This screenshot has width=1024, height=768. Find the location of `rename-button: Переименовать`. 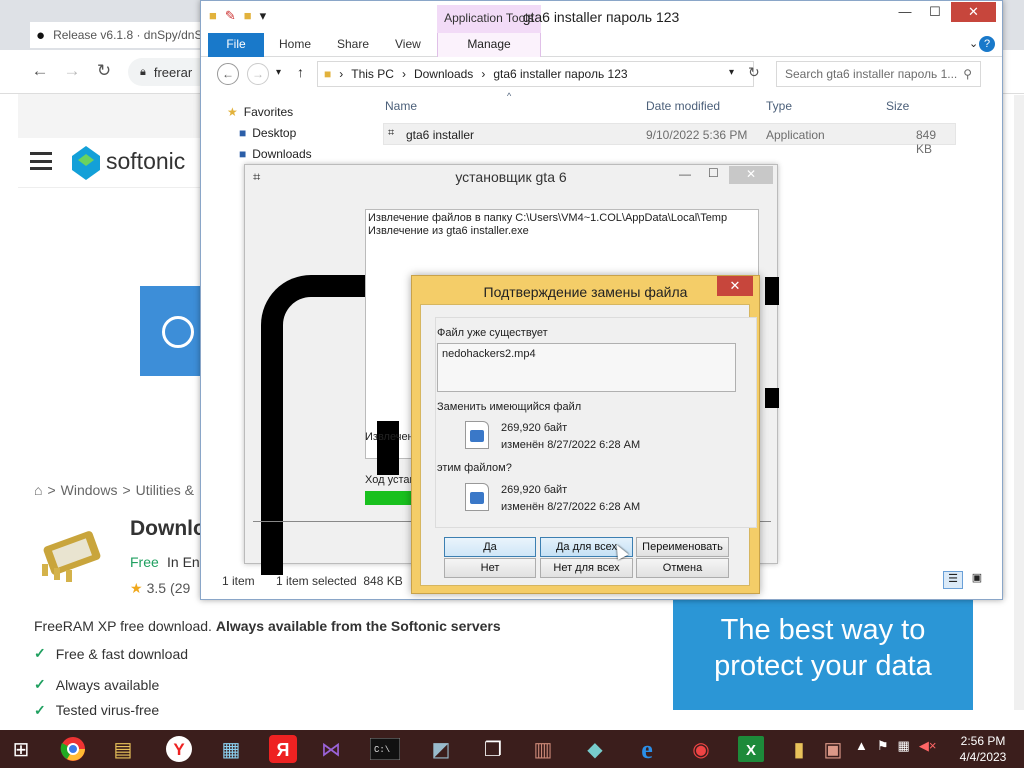

rename-button: Переименовать is located at coordinates (682, 547).